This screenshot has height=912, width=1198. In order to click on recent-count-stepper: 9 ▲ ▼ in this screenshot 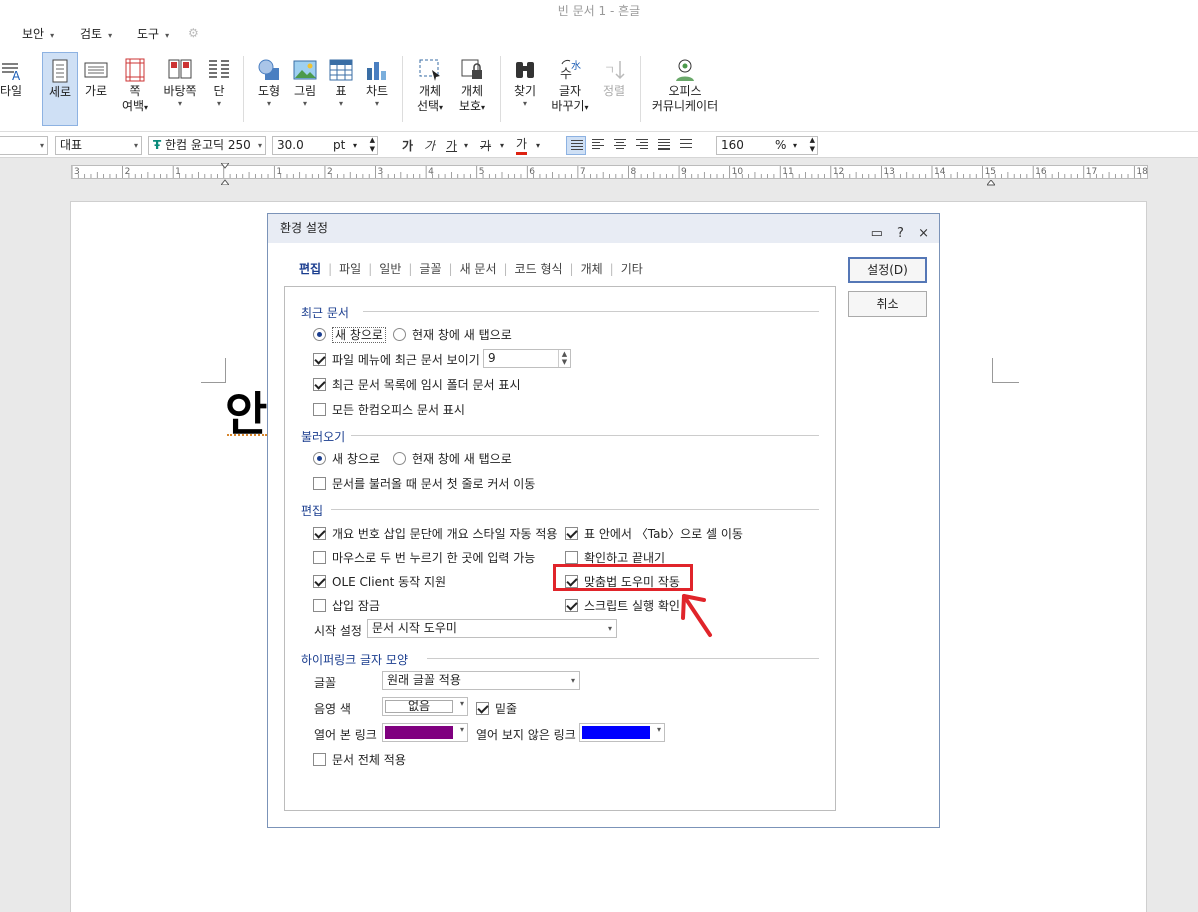, I will do `click(527, 358)`.